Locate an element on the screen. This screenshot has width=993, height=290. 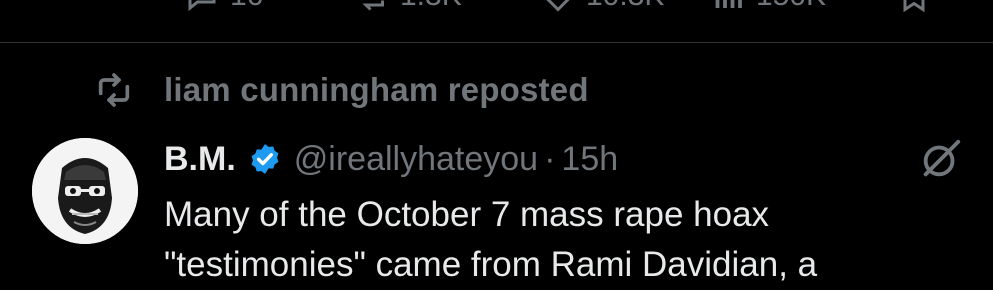
verified-badge-icon is located at coordinates (265, 159).